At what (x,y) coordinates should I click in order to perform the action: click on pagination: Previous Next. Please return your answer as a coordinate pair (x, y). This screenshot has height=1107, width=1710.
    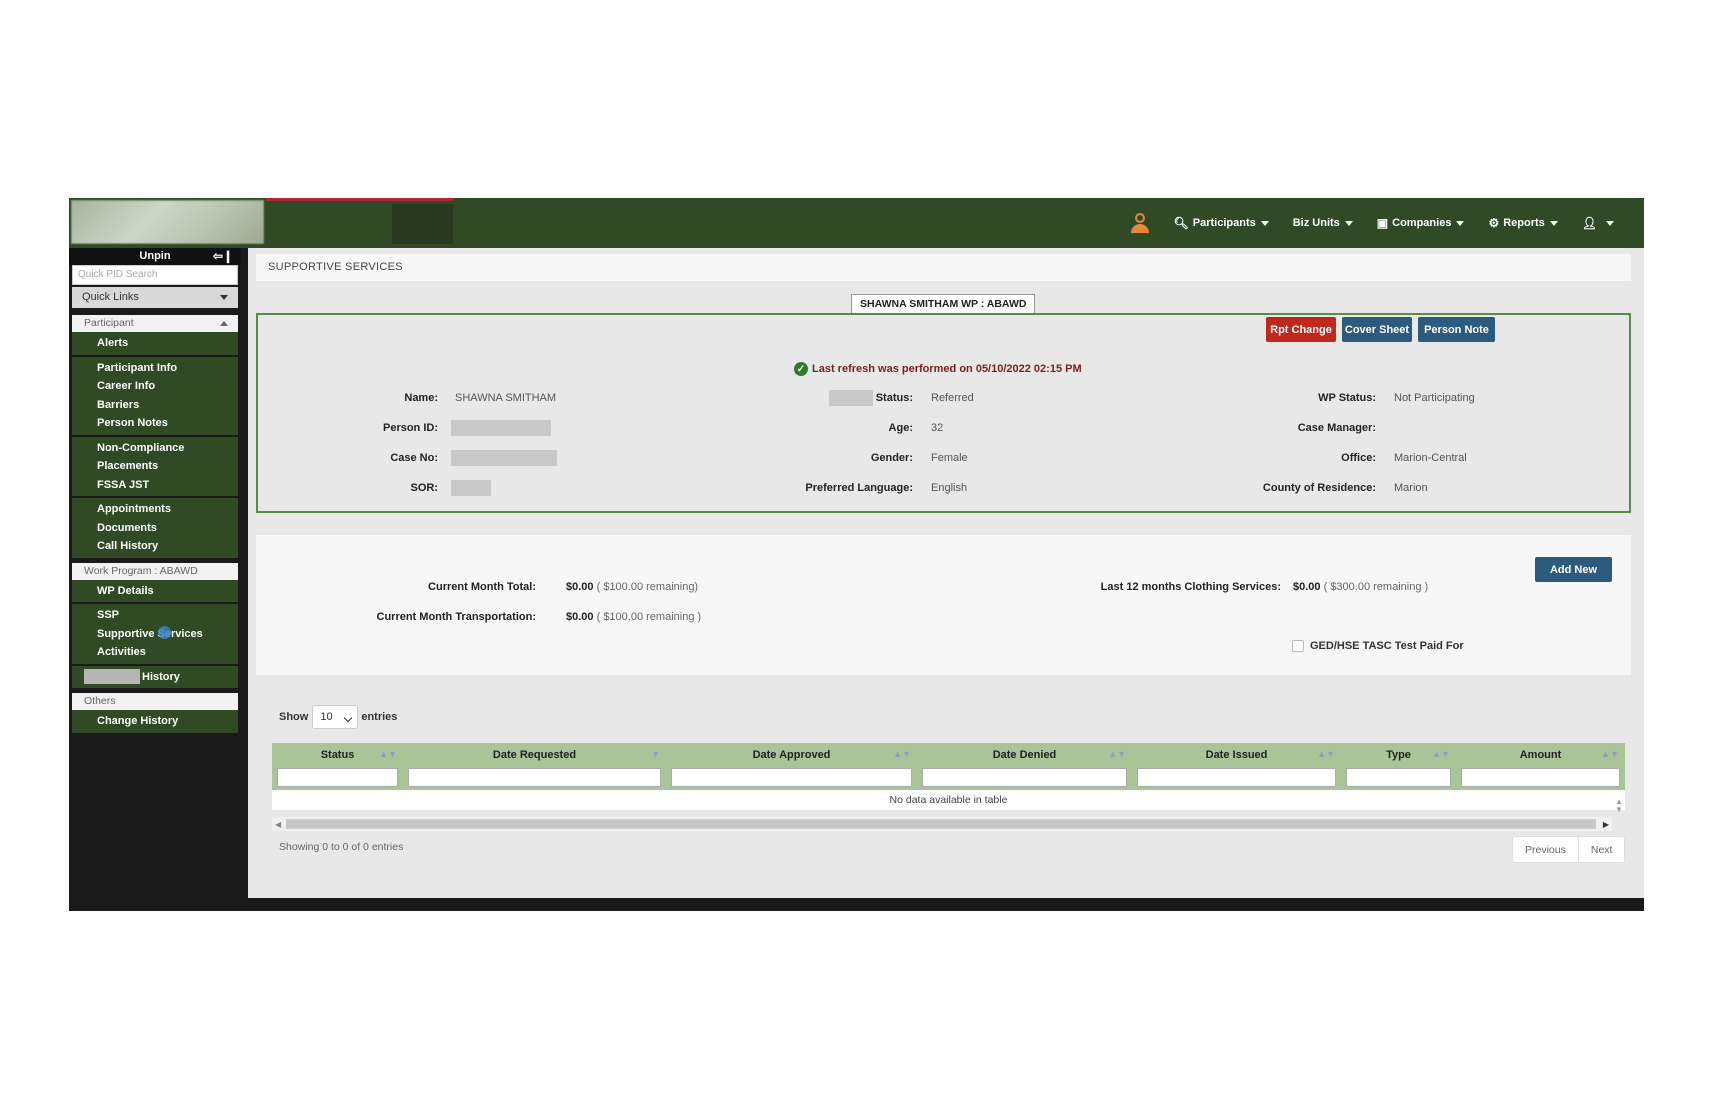
    Looking at the image, I should click on (1569, 849).